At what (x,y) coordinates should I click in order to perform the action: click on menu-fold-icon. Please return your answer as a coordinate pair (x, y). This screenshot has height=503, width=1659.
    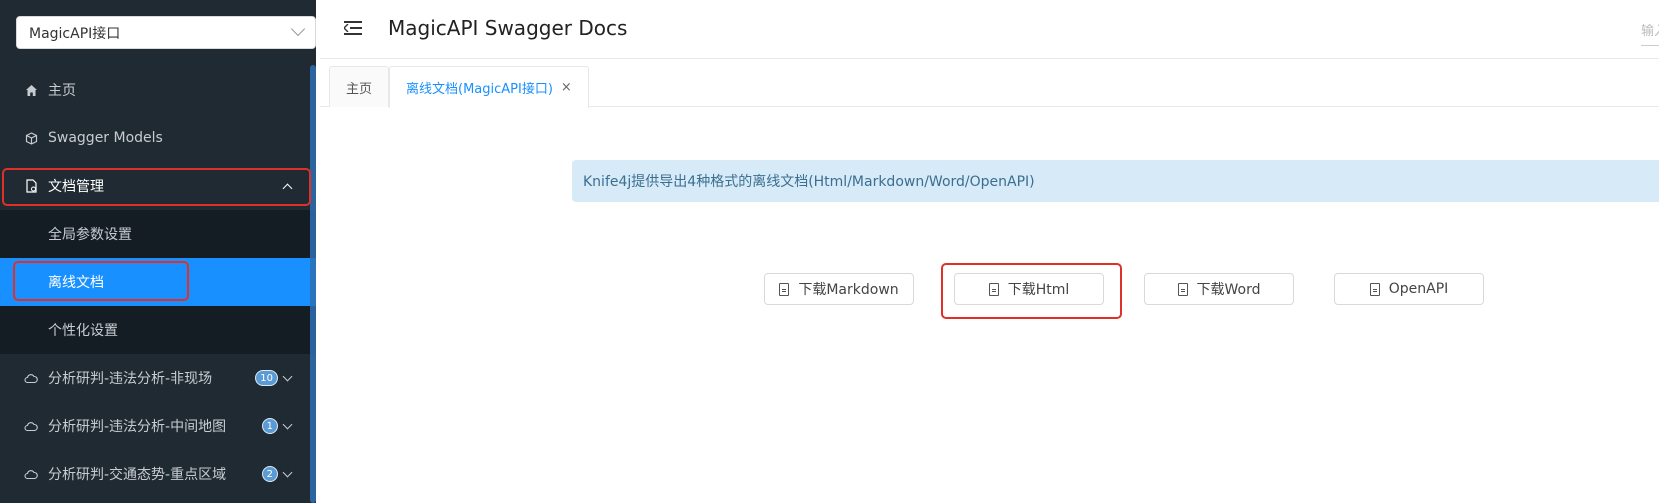
    Looking at the image, I should click on (353, 28).